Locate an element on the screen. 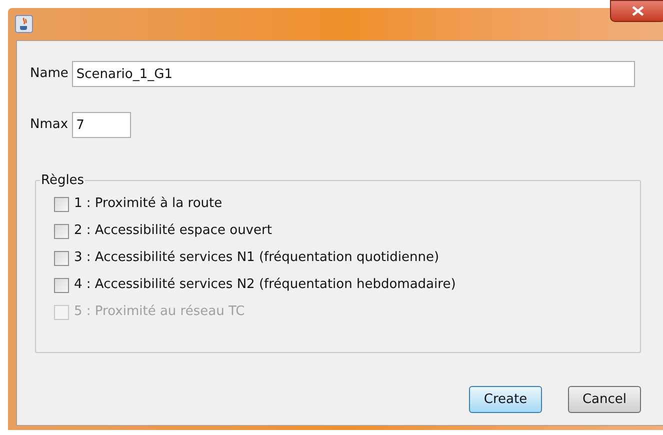 This screenshot has height=435, width=663. rule-checkbox: 1 : Proximité à la route is located at coordinates (255, 204).